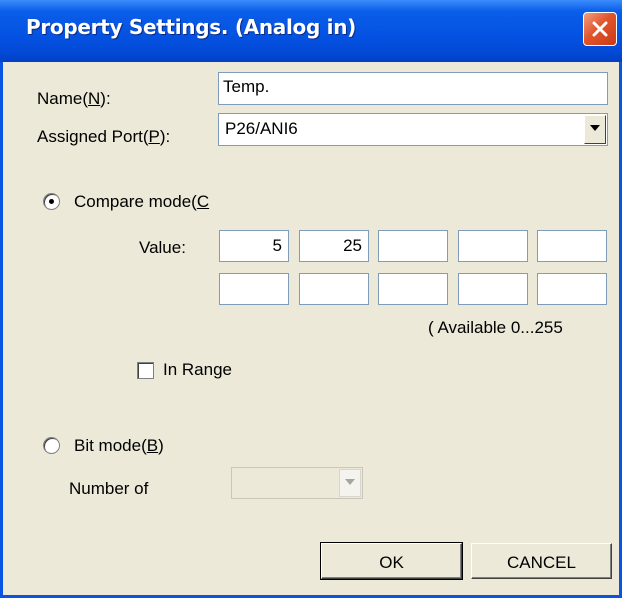 The width and height of the screenshot is (622, 598). Describe the element at coordinates (413, 88) in the screenshot. I see `name-input: Temp.` at that location.